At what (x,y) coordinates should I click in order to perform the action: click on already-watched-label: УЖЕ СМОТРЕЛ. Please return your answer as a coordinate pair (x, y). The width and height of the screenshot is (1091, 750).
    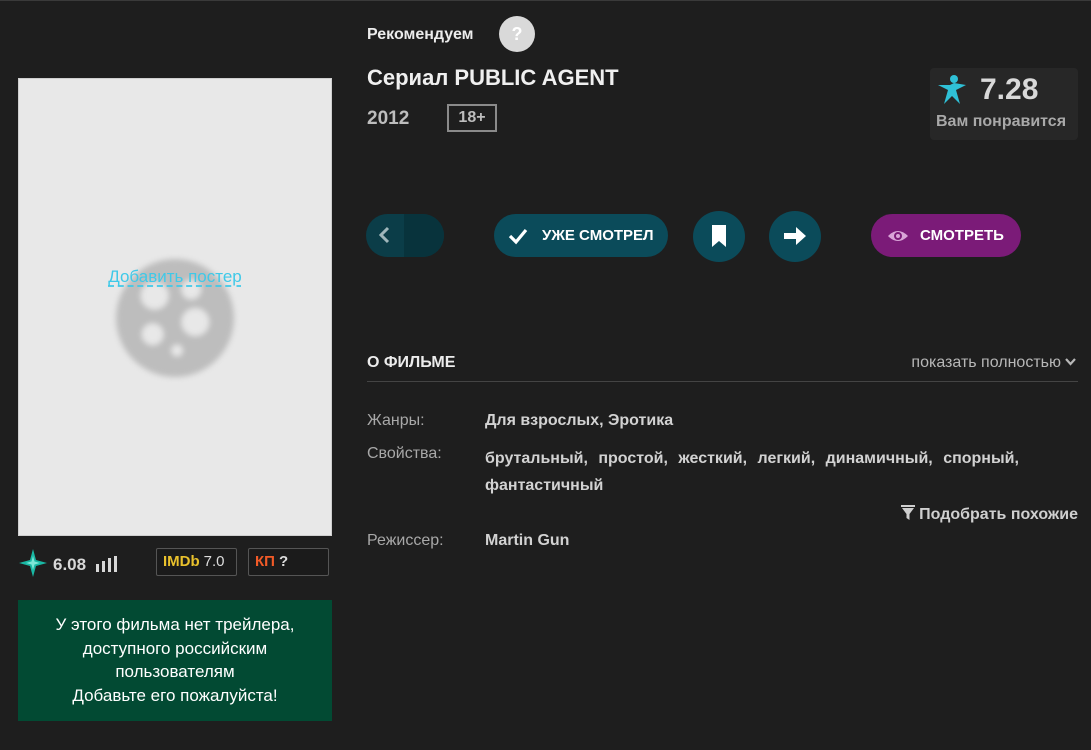
    Looking at the image, I should click on (598, 235).